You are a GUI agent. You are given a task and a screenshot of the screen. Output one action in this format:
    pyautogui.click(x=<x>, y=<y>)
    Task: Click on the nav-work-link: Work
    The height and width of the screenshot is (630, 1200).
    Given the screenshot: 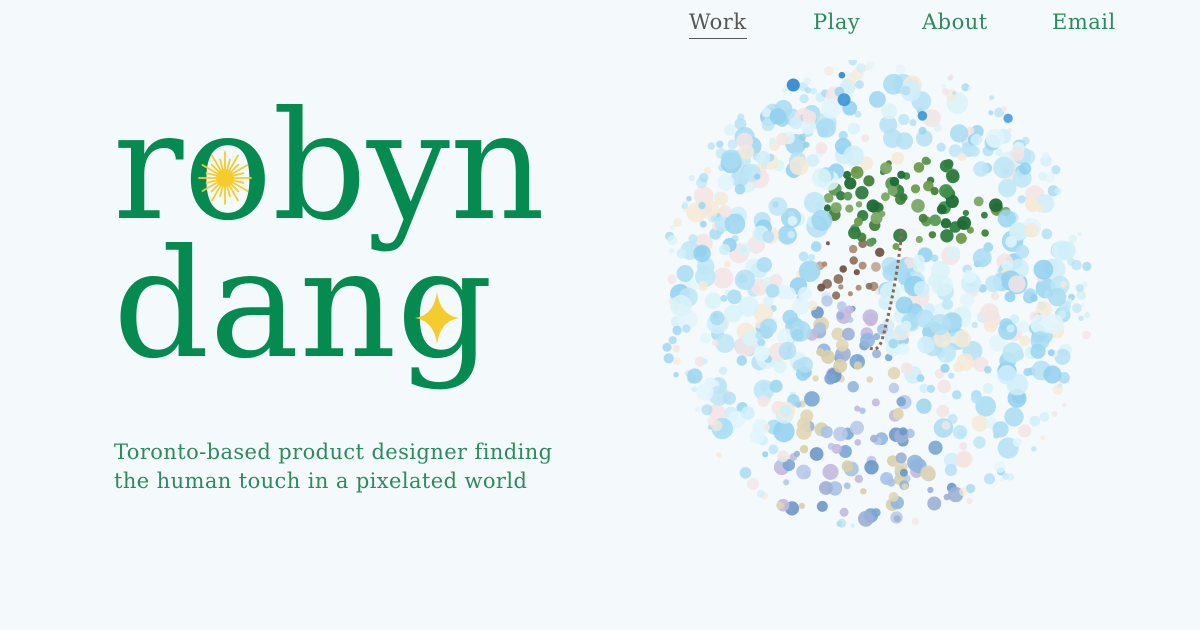 What is the action you would take?
    pyautogui.click(x=718, y=23)
    